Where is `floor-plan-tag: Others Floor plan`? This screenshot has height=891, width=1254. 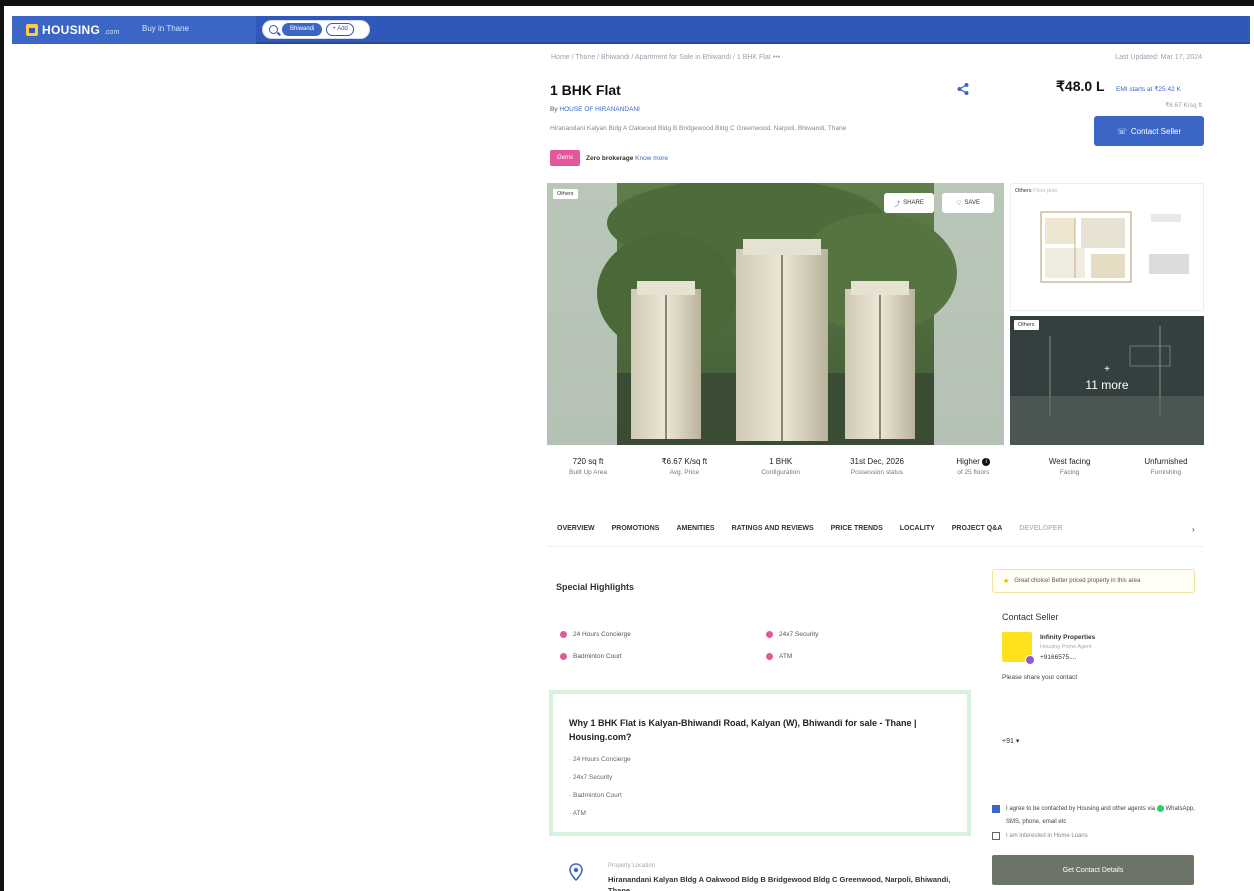 floor-plan-tag: Others Floor plan is located at coordinates (1036, 191).